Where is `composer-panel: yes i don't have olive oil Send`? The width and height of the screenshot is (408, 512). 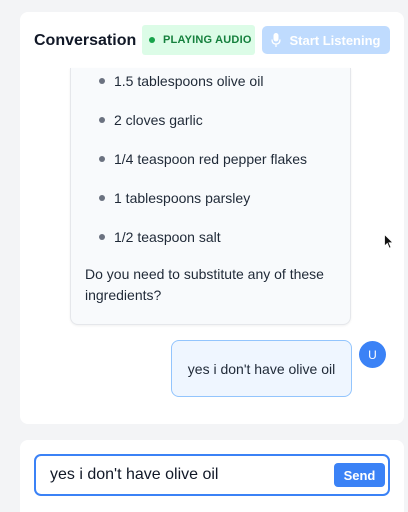 composer-panel: yes i don't have olive oil Send is located at coordinates (212, 476).